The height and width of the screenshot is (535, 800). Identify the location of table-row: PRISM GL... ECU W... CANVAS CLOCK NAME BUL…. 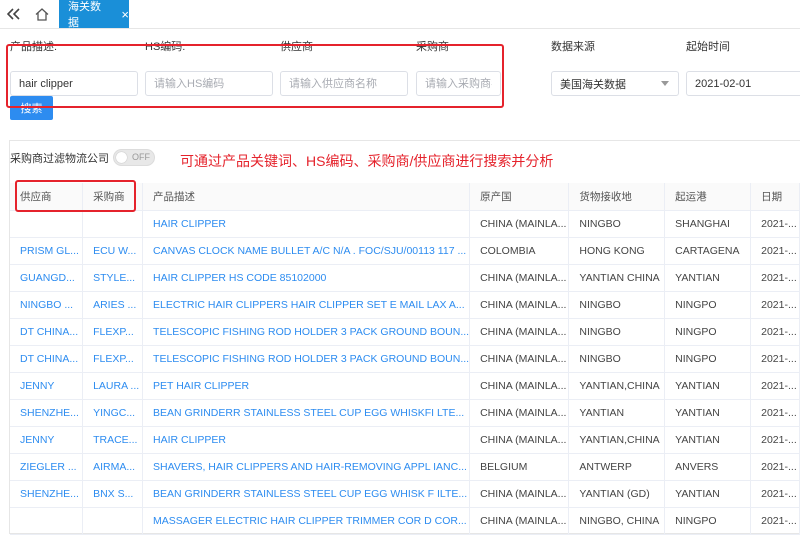
(405, 251).